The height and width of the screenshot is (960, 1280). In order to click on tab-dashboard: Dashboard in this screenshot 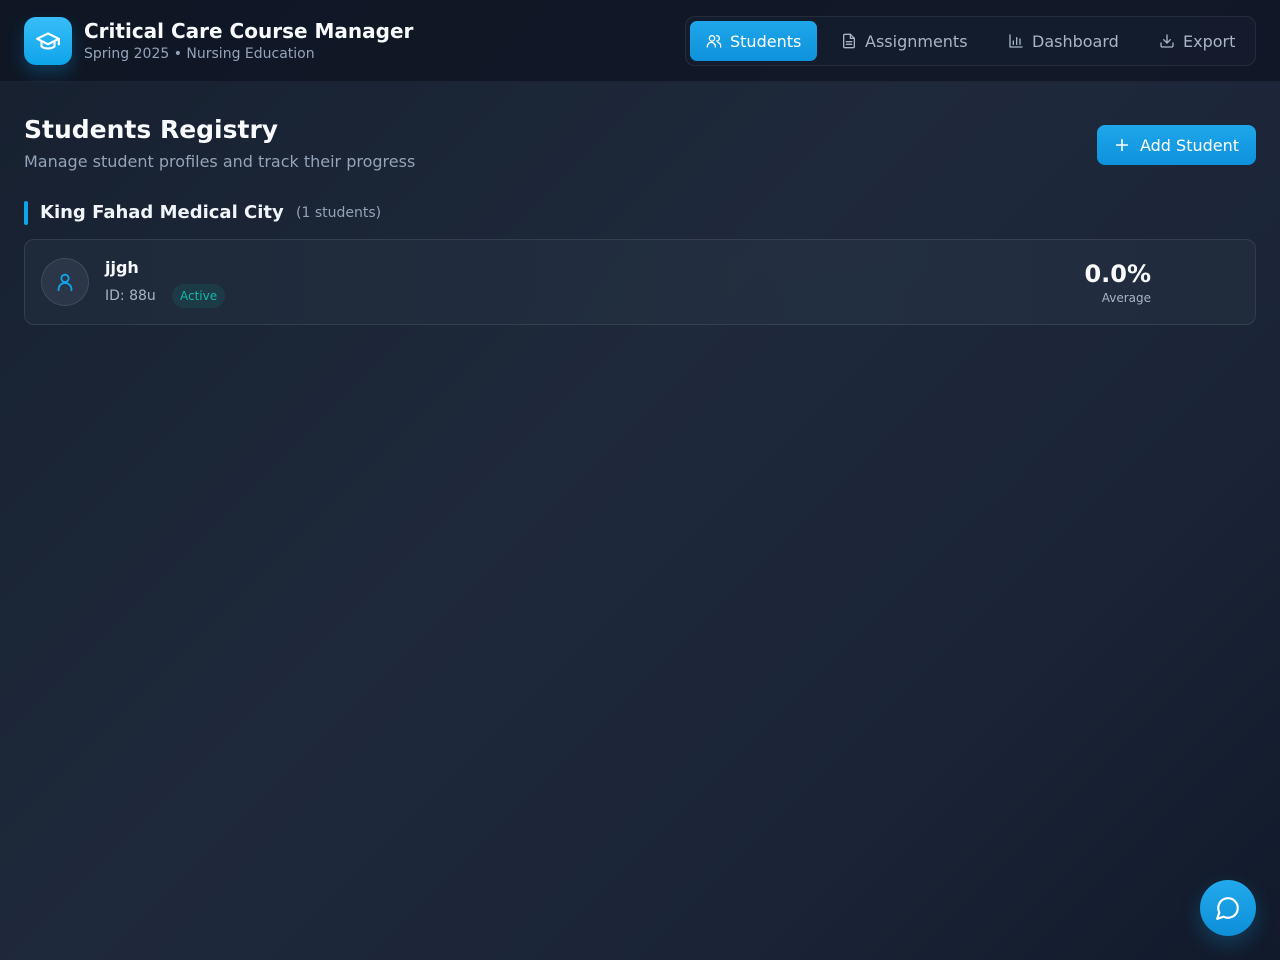, I will do `click(1063, 41)`.